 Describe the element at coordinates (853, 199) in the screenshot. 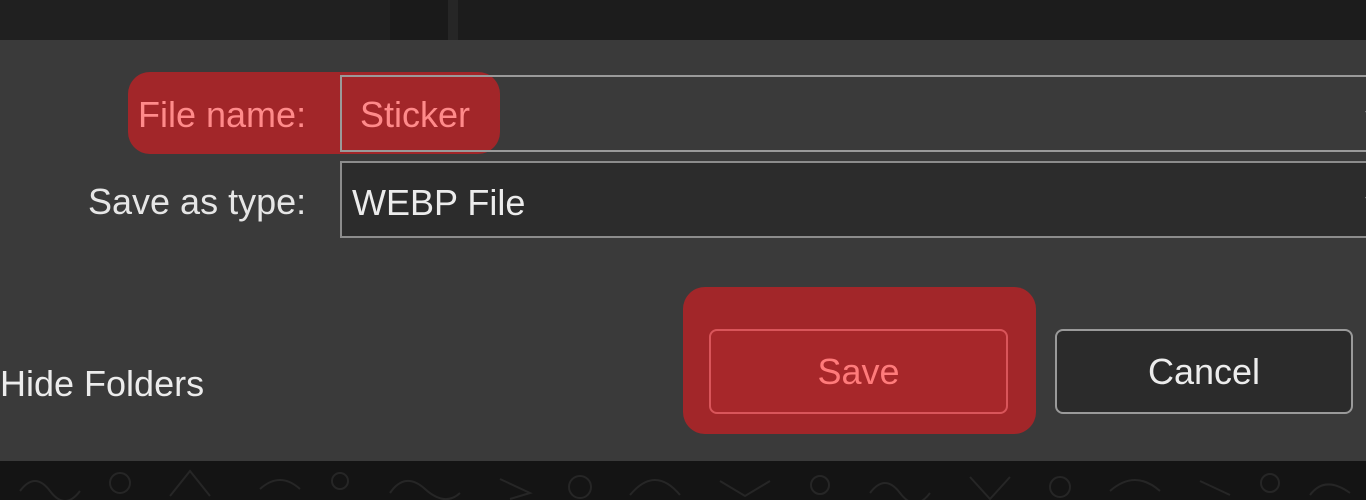

I see `save-as-type-dropdown: WEBP File` at that location.